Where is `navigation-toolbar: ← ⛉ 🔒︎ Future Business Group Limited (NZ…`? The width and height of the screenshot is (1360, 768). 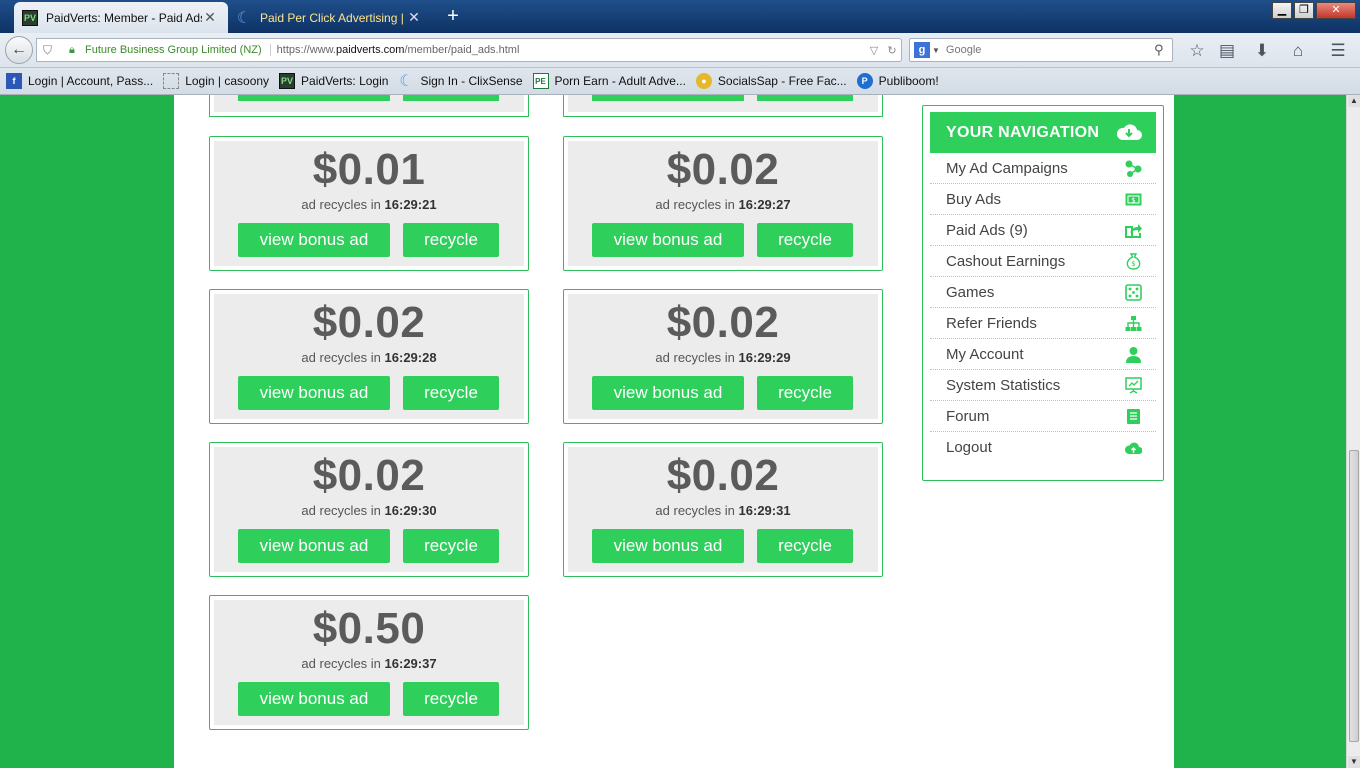
navigation-toolbar: ← ⛉ 🔒︎ Future Business Group Limited (NZ… is located at coordinates (680, 50).